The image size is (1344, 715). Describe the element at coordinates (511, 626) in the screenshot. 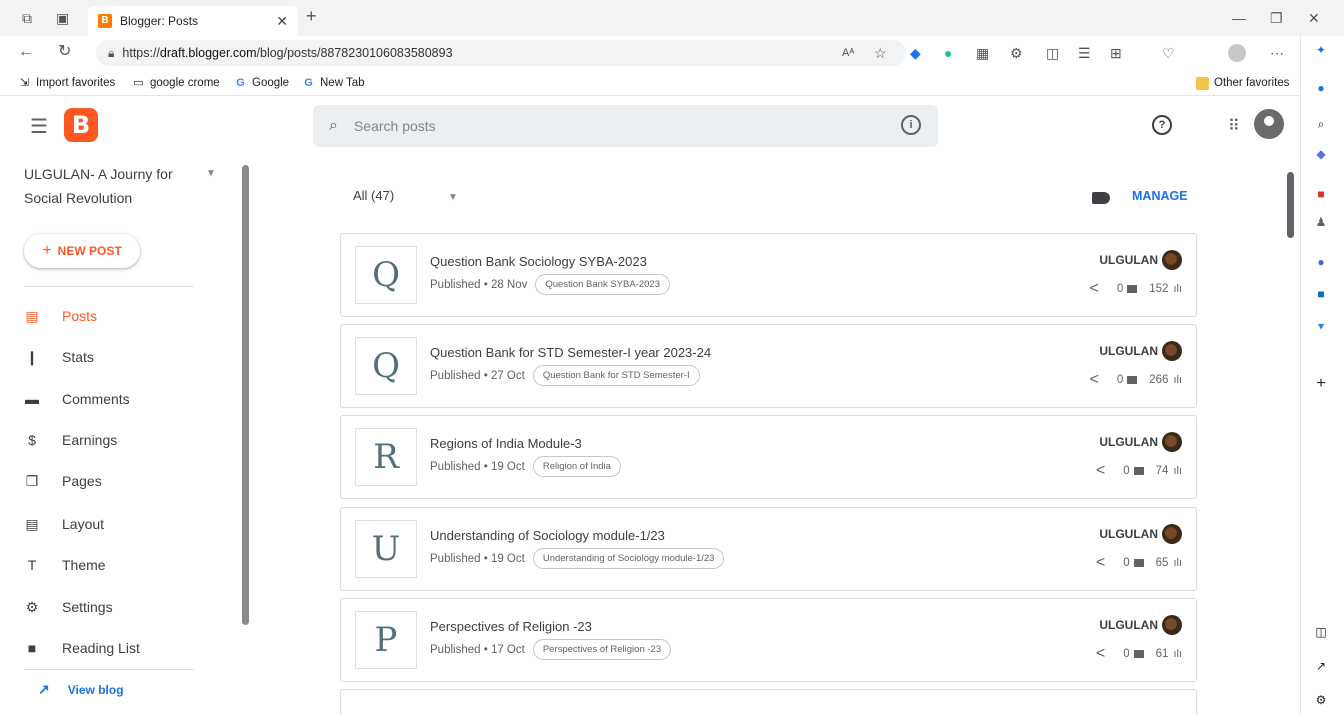

I see `post-title: Perspectives of Religion -23` at that location.